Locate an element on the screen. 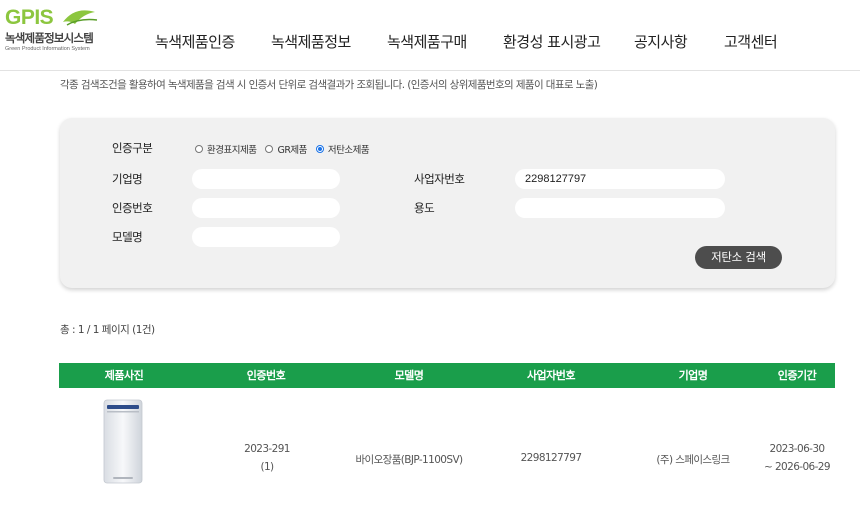  company-label: 기업명 is located at coordinates (127, 179).